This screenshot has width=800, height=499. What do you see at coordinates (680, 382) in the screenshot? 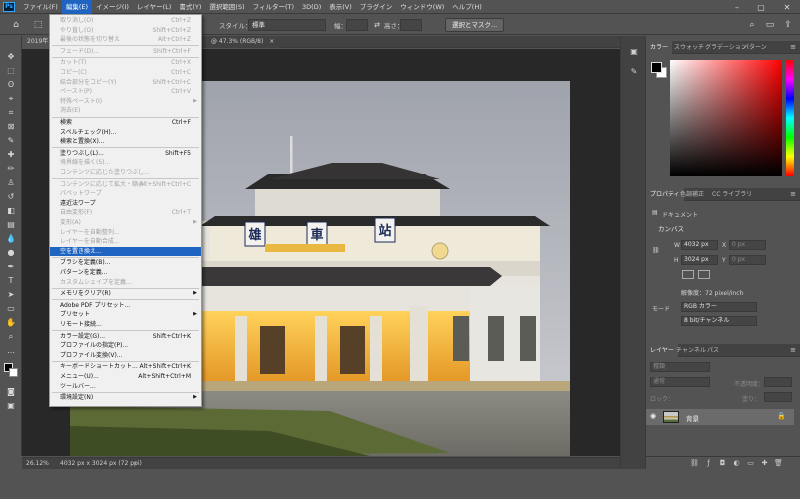
I see `blend-mode-select: 通常` at bounding box center [680, 382].